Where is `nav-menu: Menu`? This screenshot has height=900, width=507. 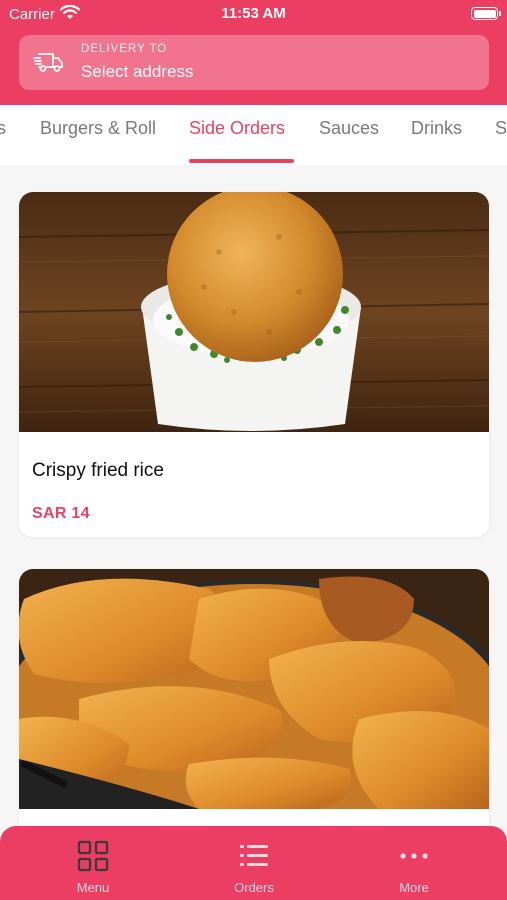 nav-menu: Menu is located at coordinates (93, 863).